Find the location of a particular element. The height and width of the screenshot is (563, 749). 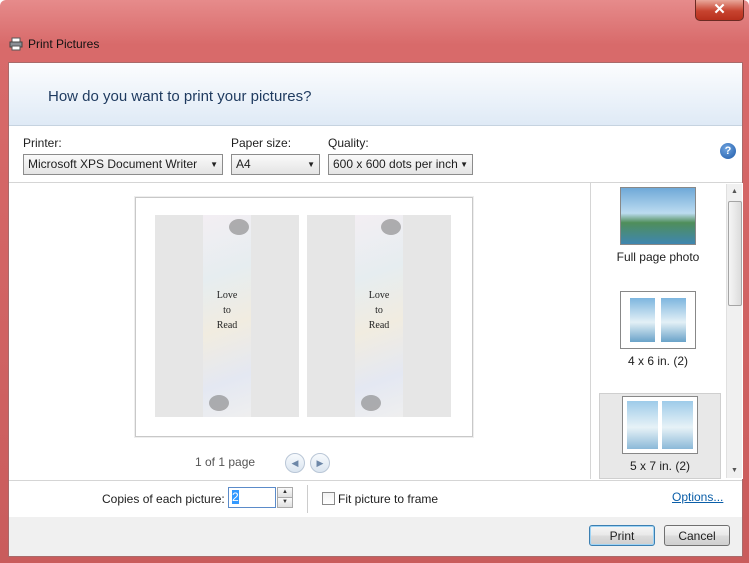

quality-value: 600 x 600 dots per inch is located at coordinates (395, 164).